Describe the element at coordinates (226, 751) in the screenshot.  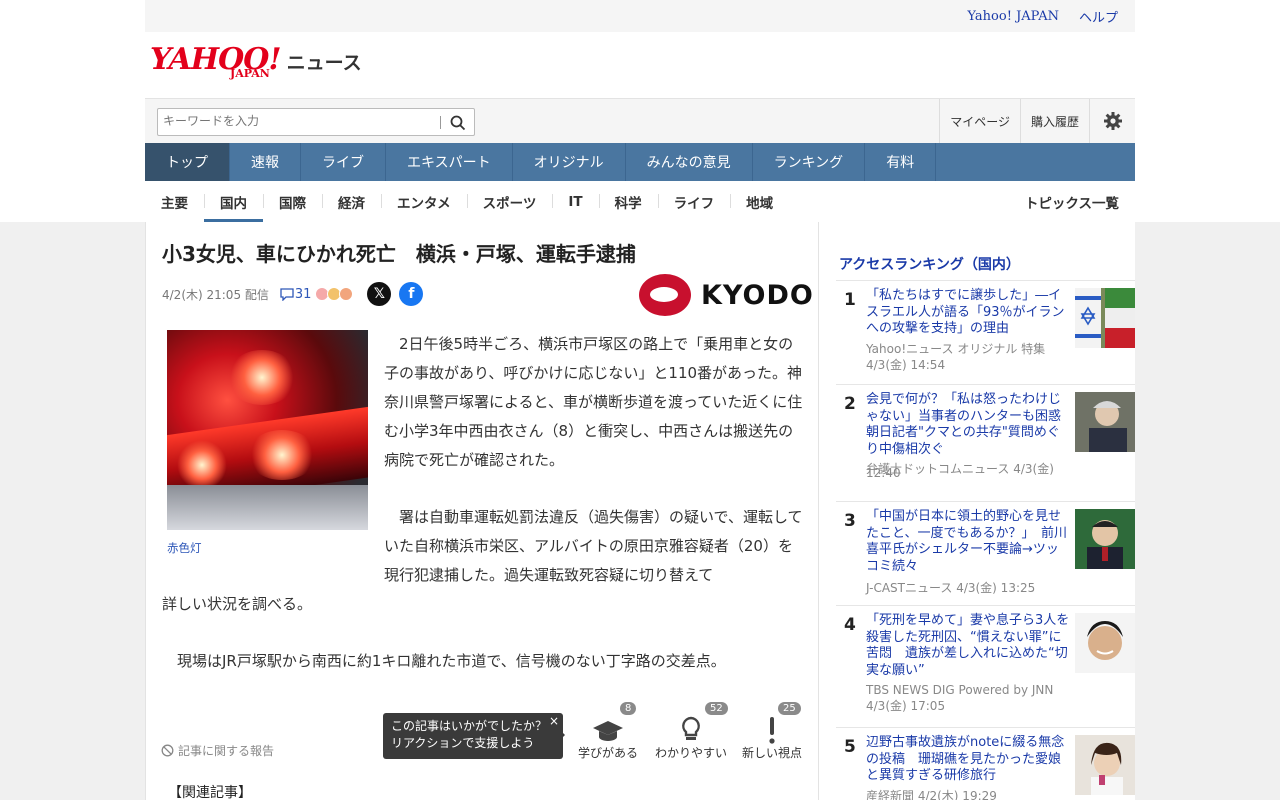
I see `report-label: 記事に関する報告` at that location.